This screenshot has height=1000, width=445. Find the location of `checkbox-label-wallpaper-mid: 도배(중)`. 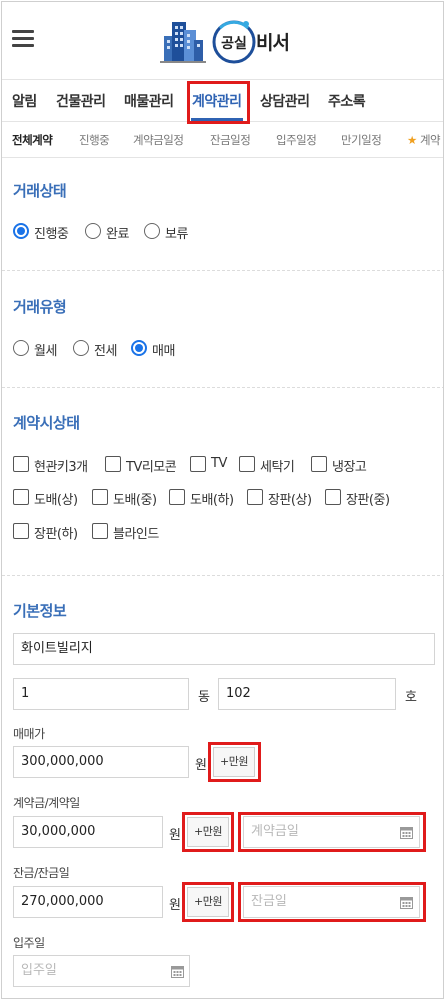

checkbox-label-wallpaper-mid: 도배(중) is located at coordinates (135, 500).